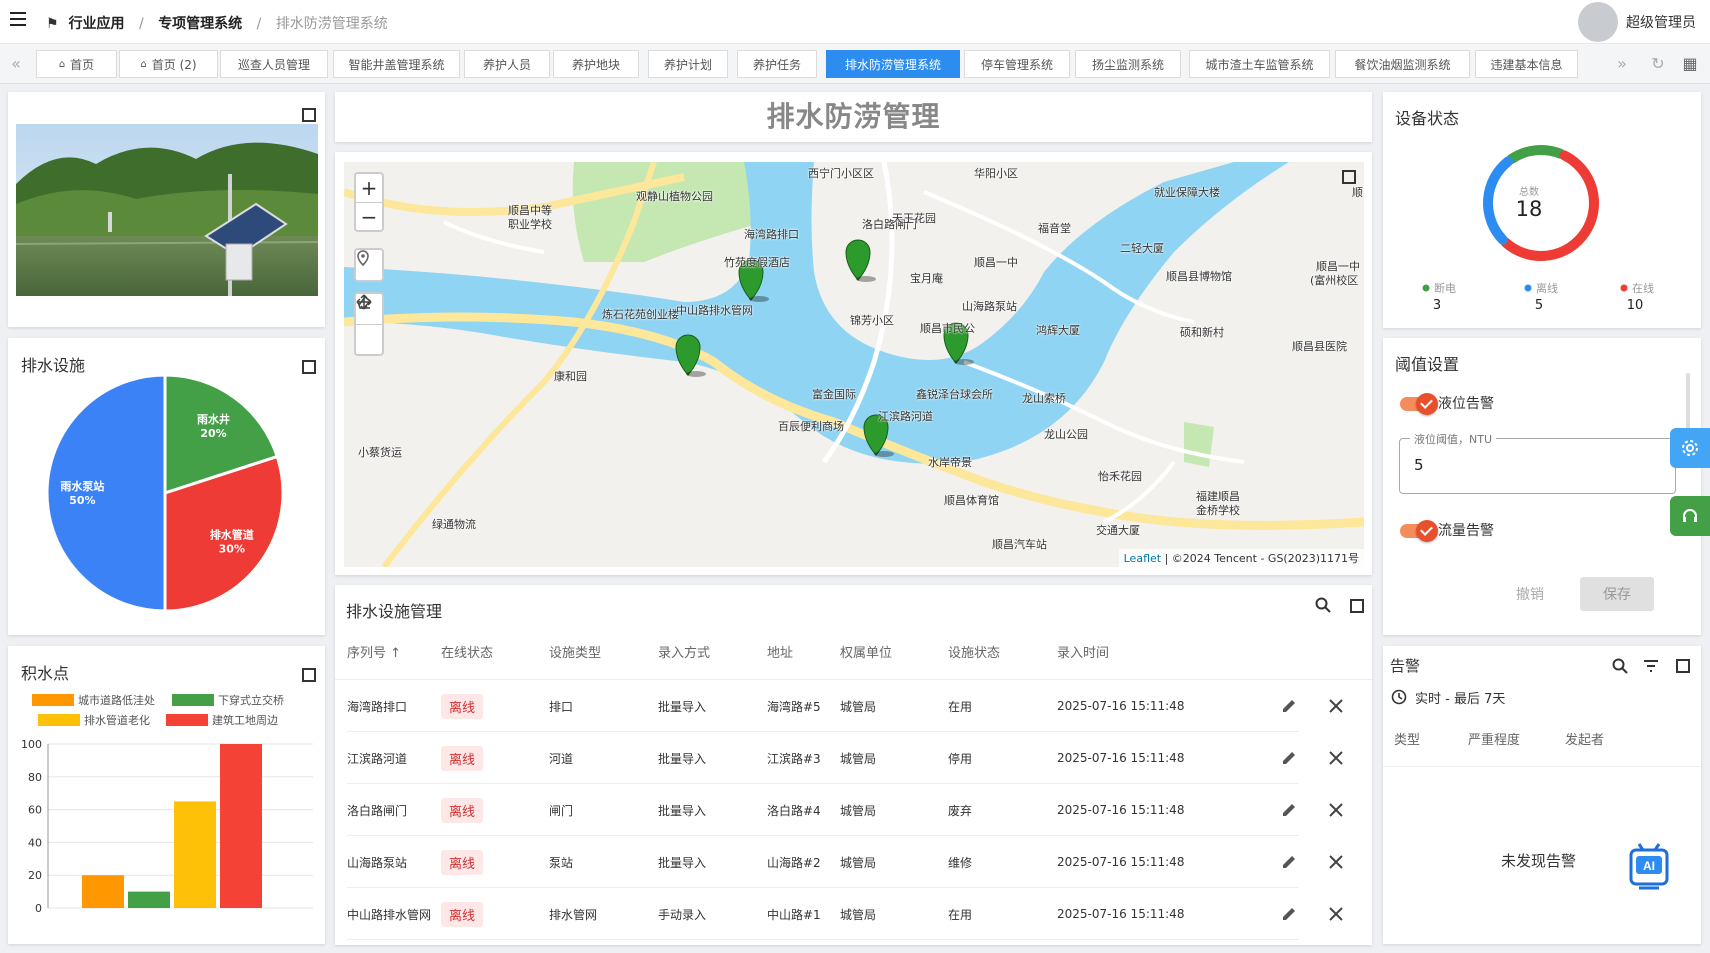  I want to click on user-menu: 超级管理员, so click(1637, 22).